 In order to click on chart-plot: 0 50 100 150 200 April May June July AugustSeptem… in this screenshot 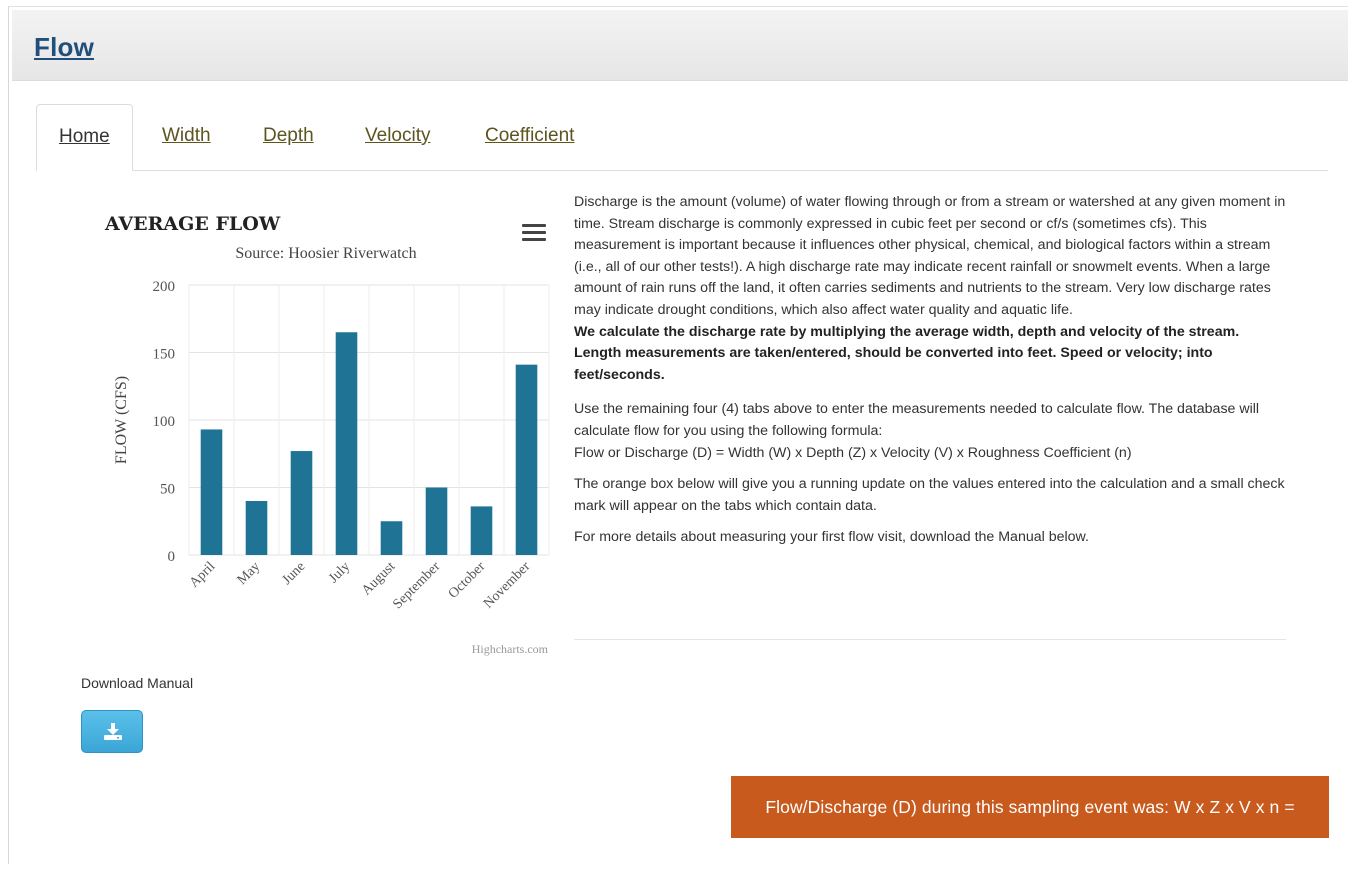, I will do `click(331, 445)`.